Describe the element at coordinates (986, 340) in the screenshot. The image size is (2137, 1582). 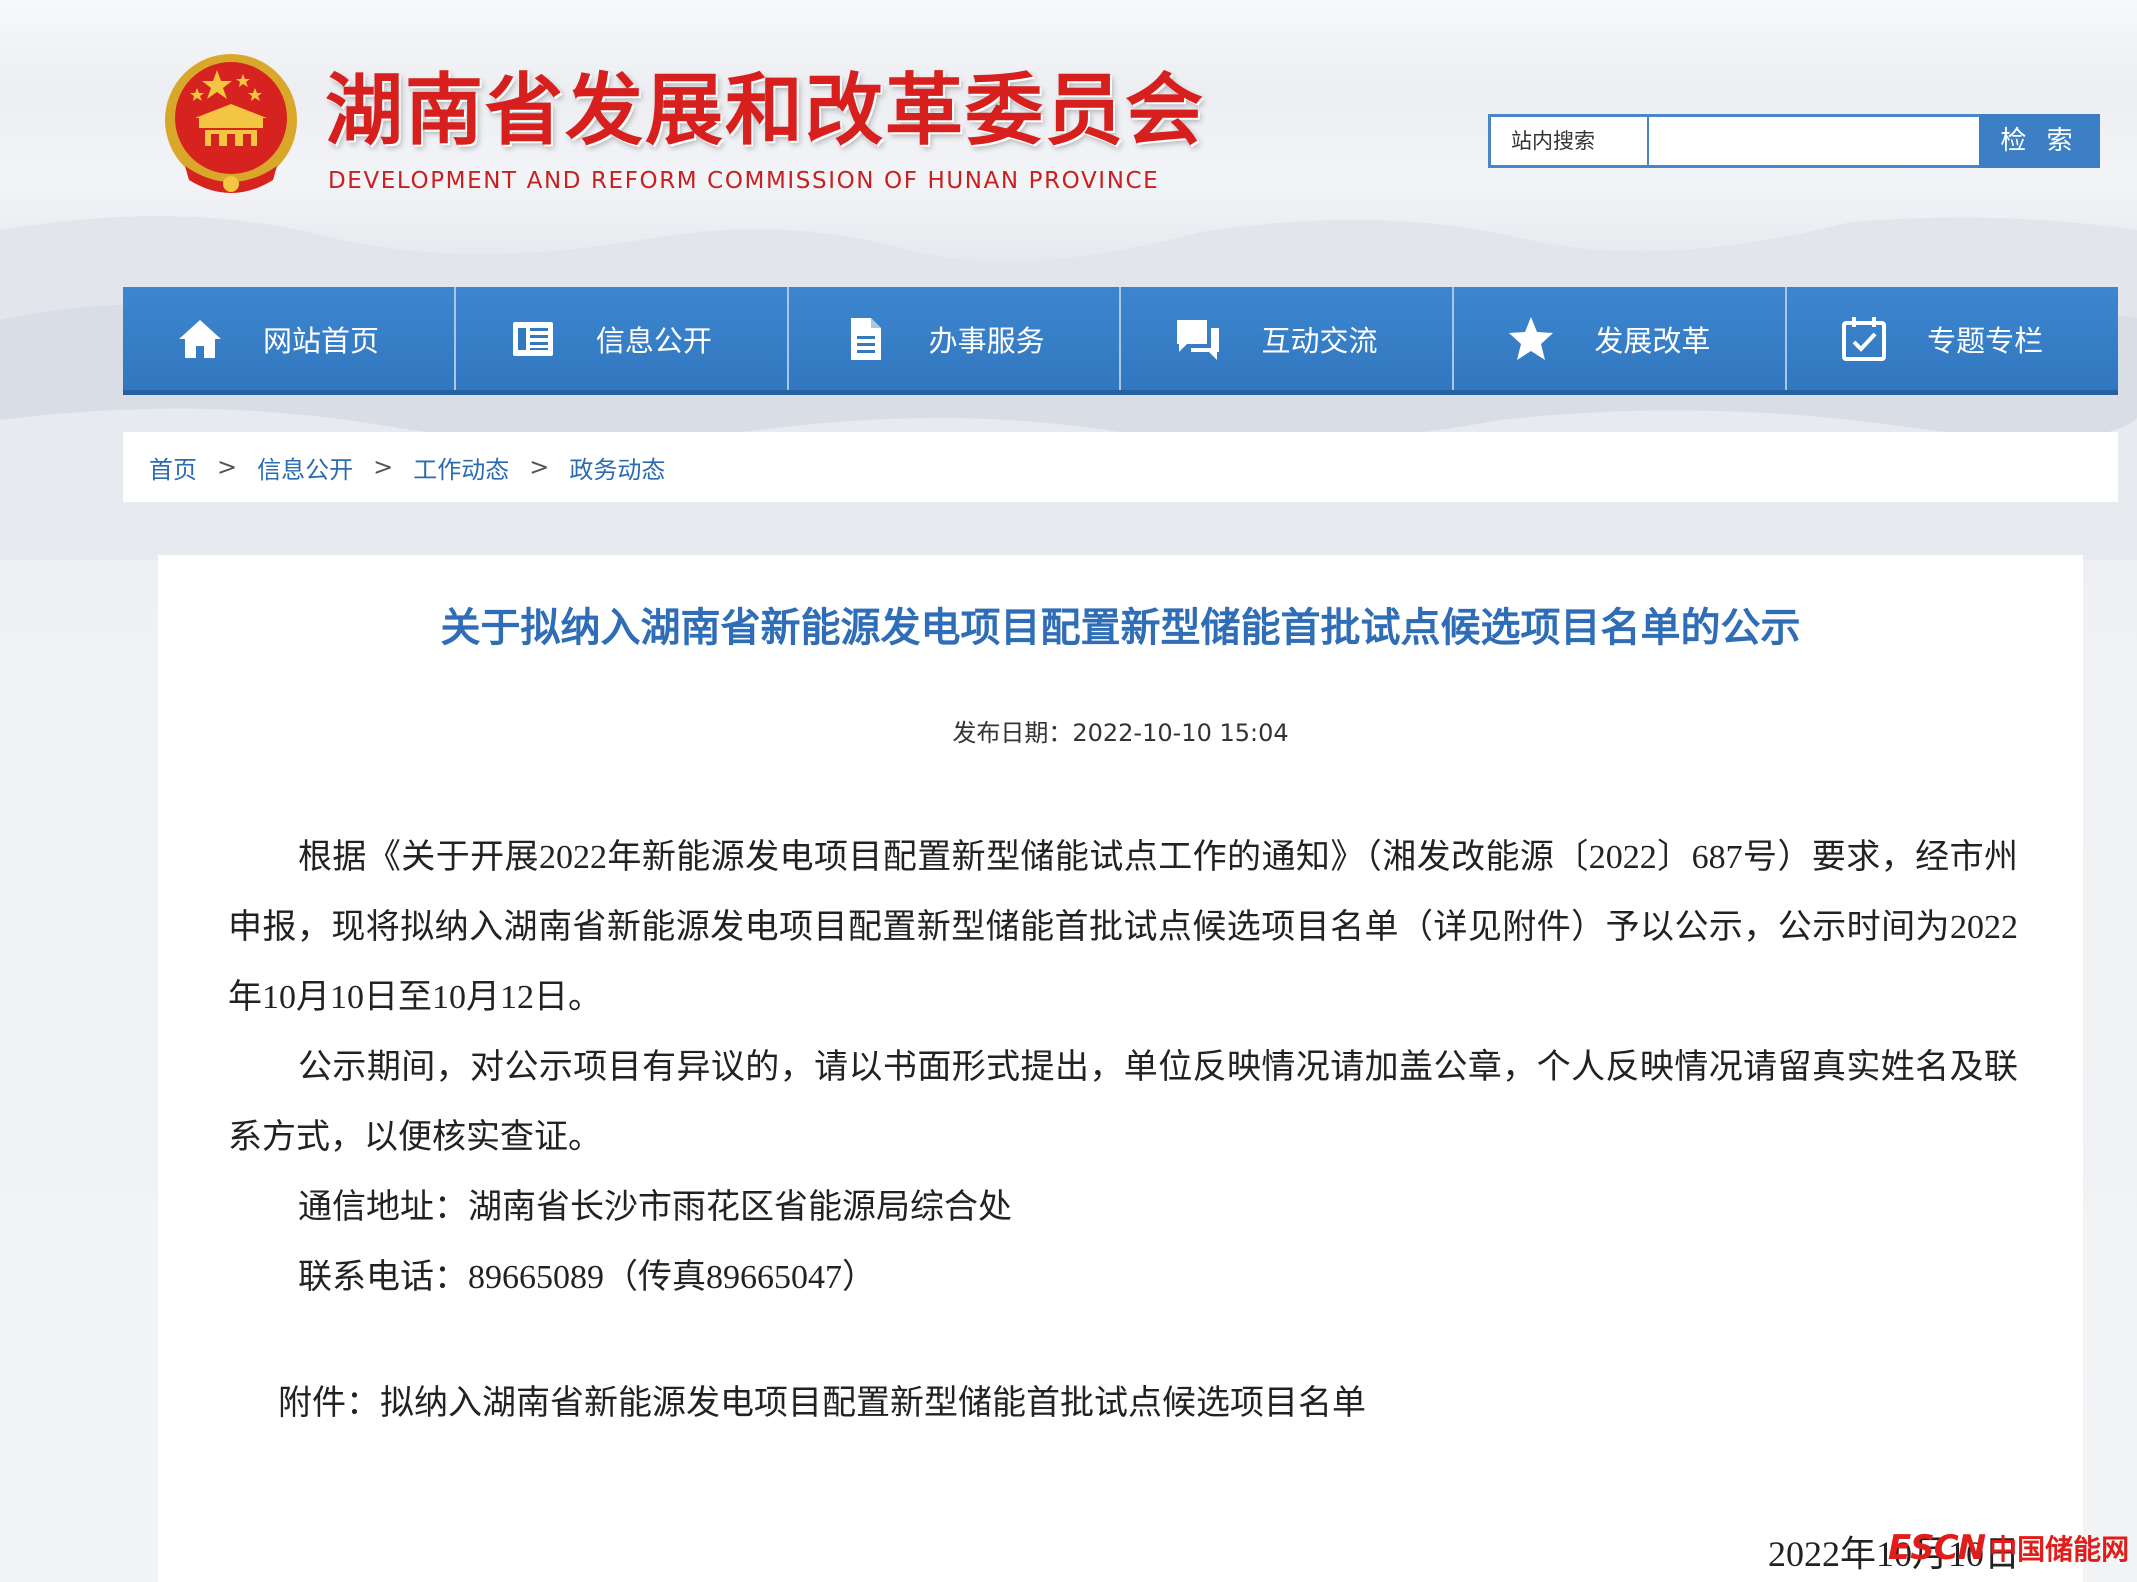
I see `nav-item-label: 办事服务` at that location.